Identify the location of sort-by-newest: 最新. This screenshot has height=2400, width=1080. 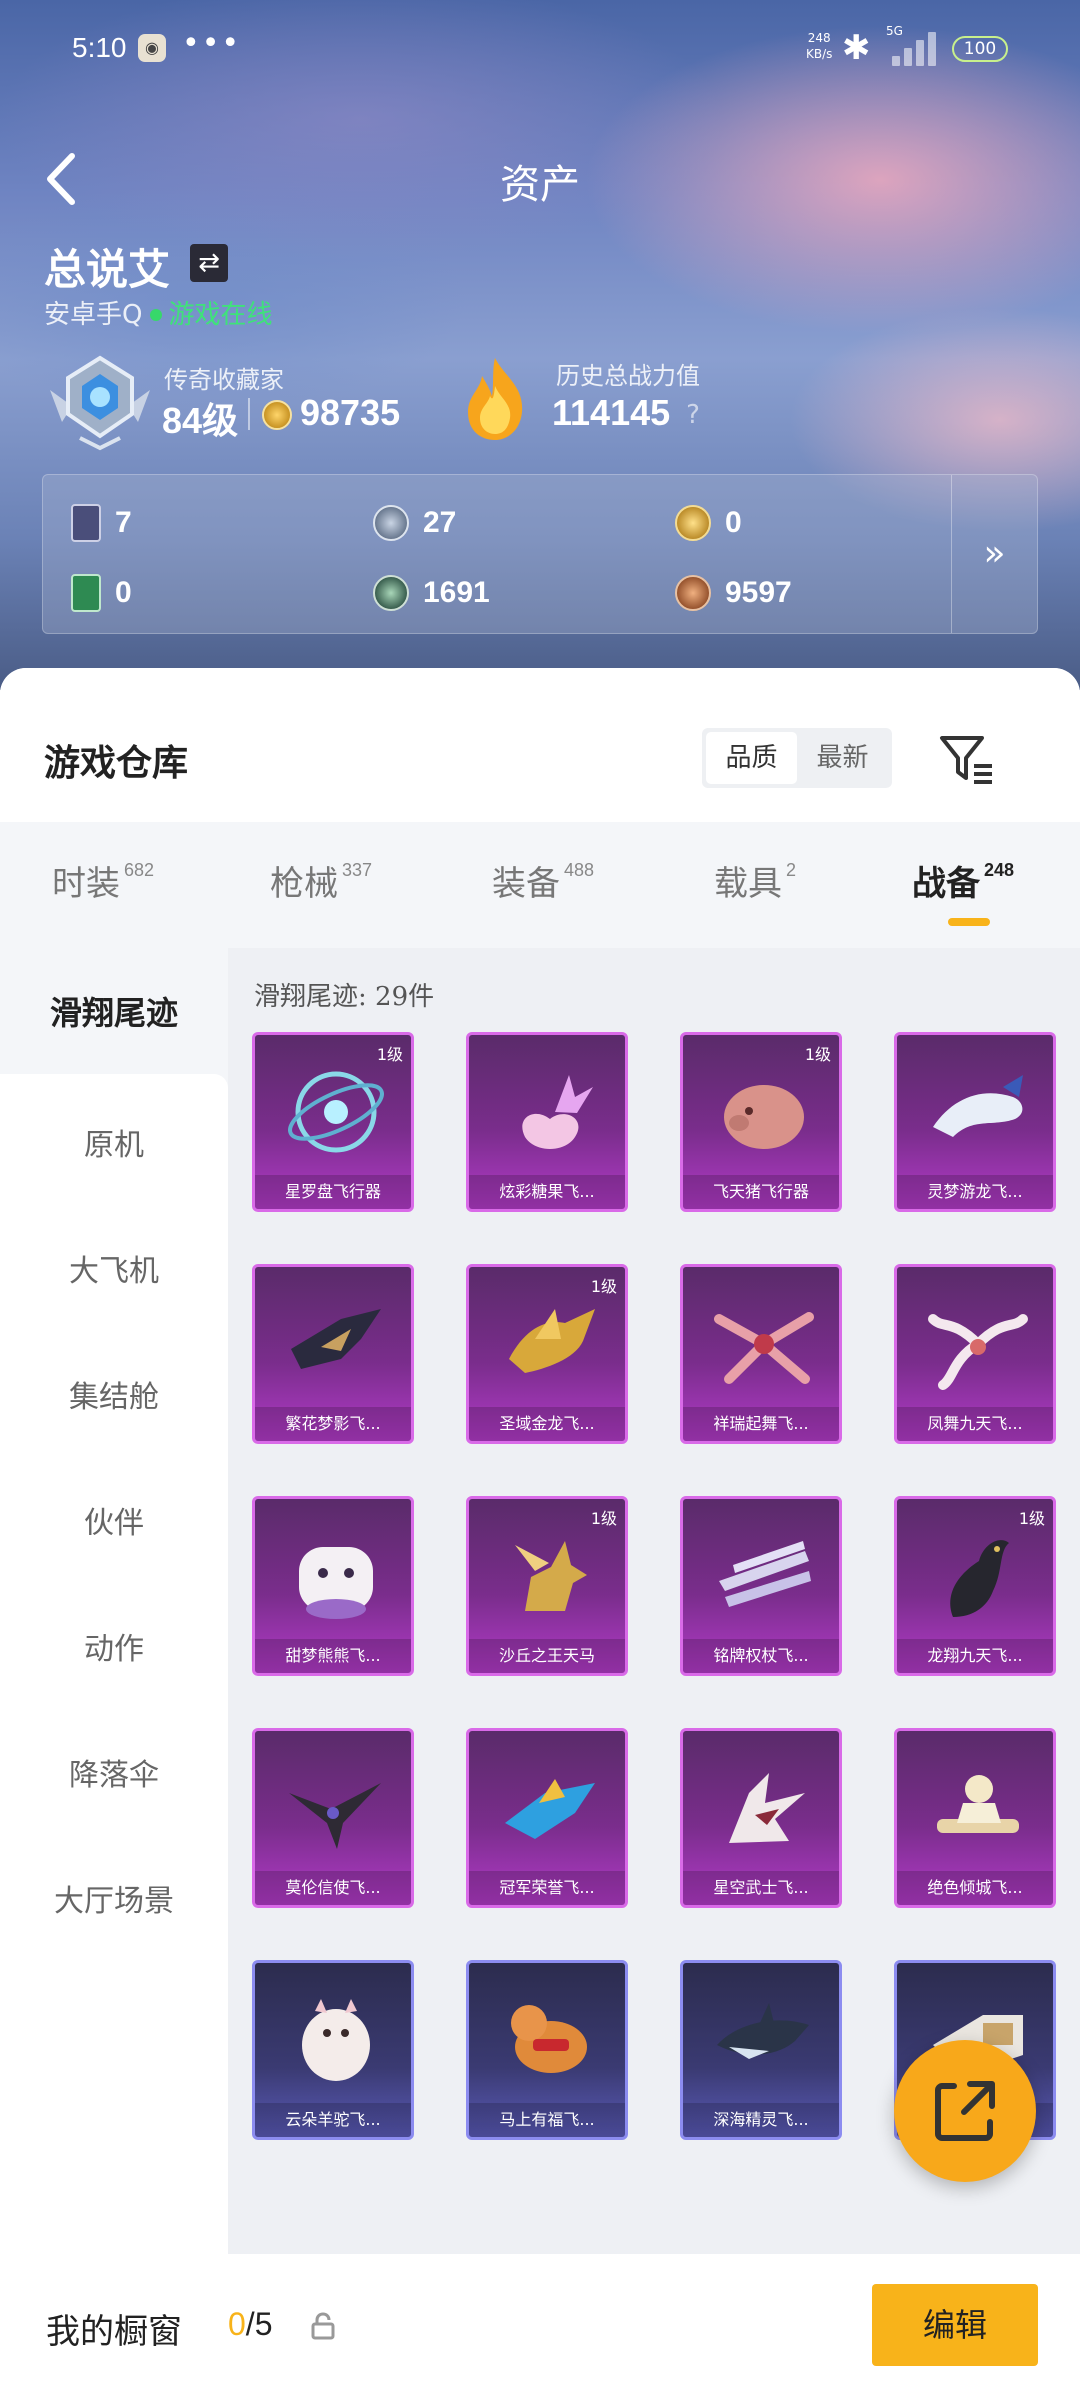
(842, 758).